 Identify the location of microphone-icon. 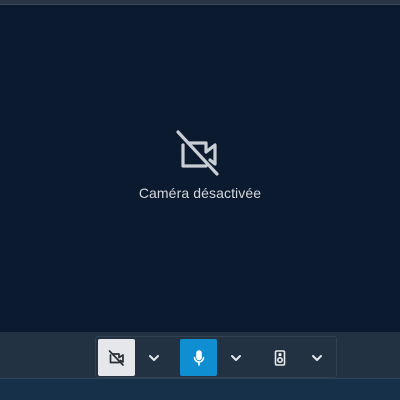
(198, 357).